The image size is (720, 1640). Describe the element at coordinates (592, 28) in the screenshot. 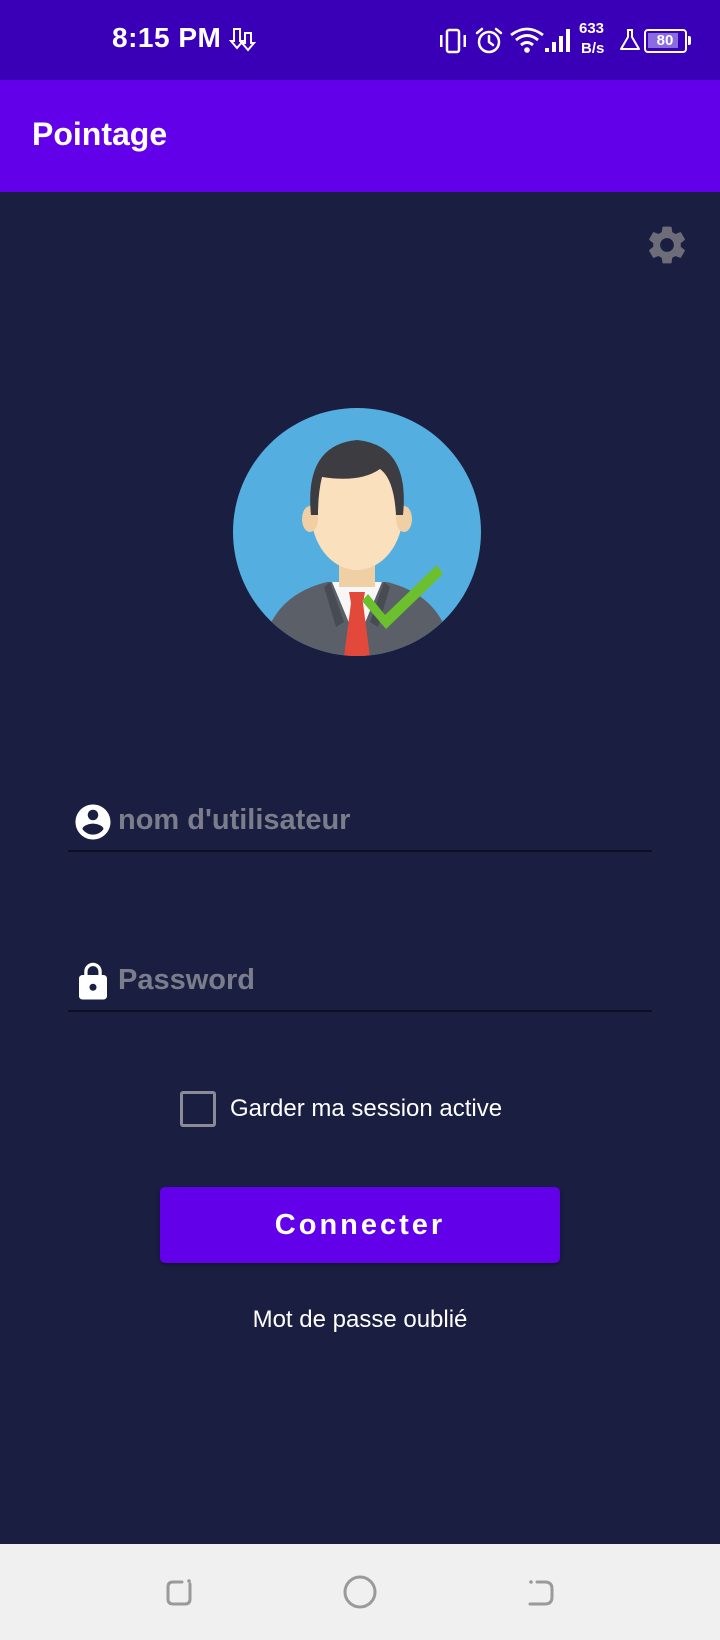

I see `net-speed-value: 633` at that location.